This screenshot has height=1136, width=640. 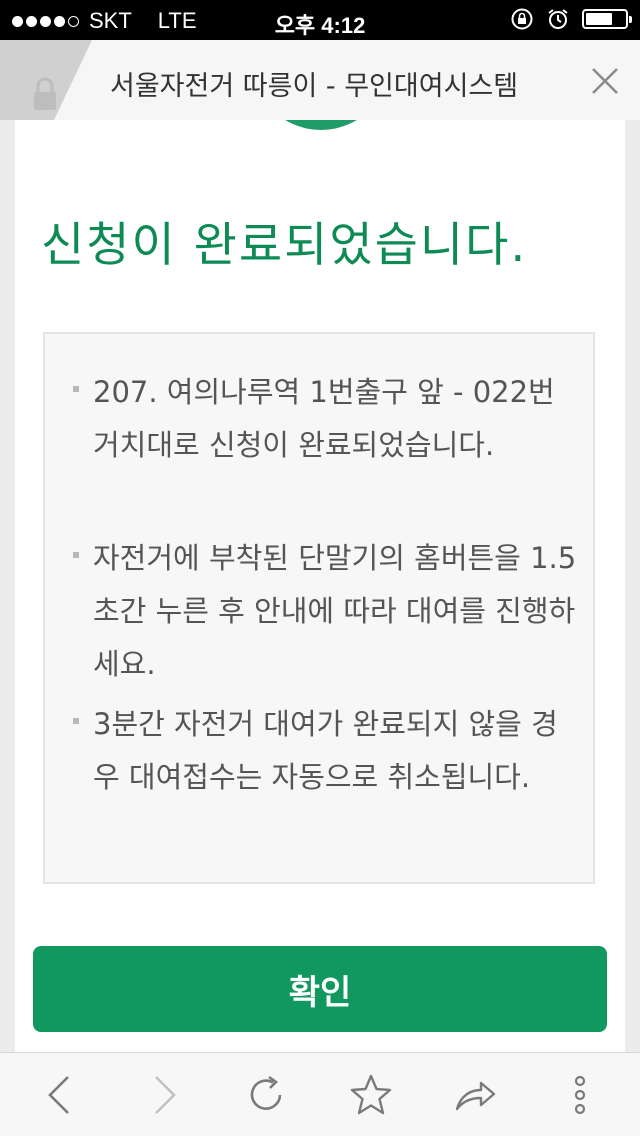 What do you see at coordinates (571, 19) in the screenshot?
I see `status-right` at bounding box center [571, 19].